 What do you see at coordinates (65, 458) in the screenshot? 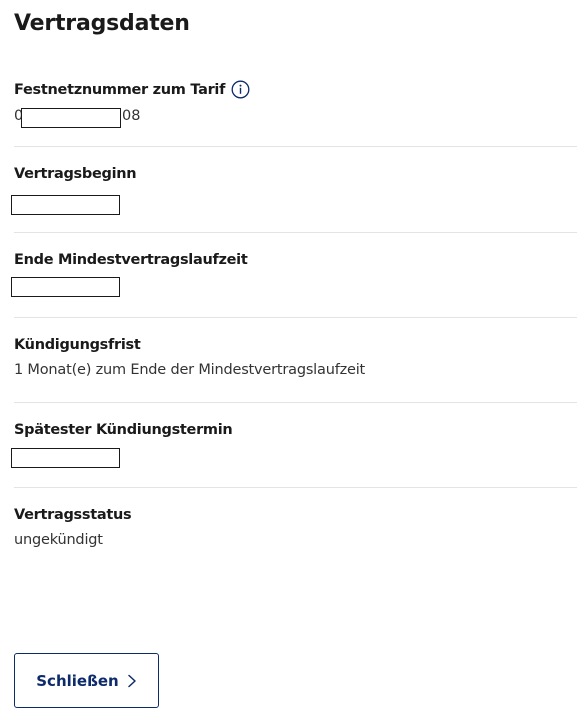
I see `redacted-spaetester-kuendigungstermin` at bounding box center [65, 458].